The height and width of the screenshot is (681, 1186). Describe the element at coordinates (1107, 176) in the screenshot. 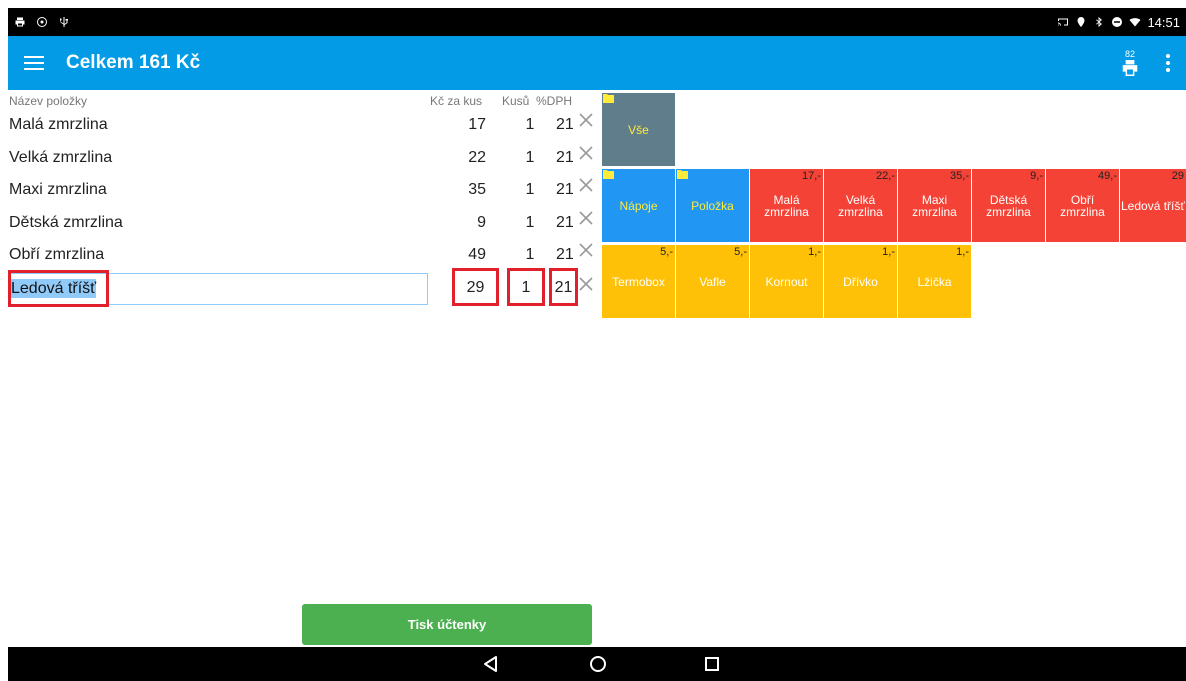

I see `tile-price: 49,-` at that location.